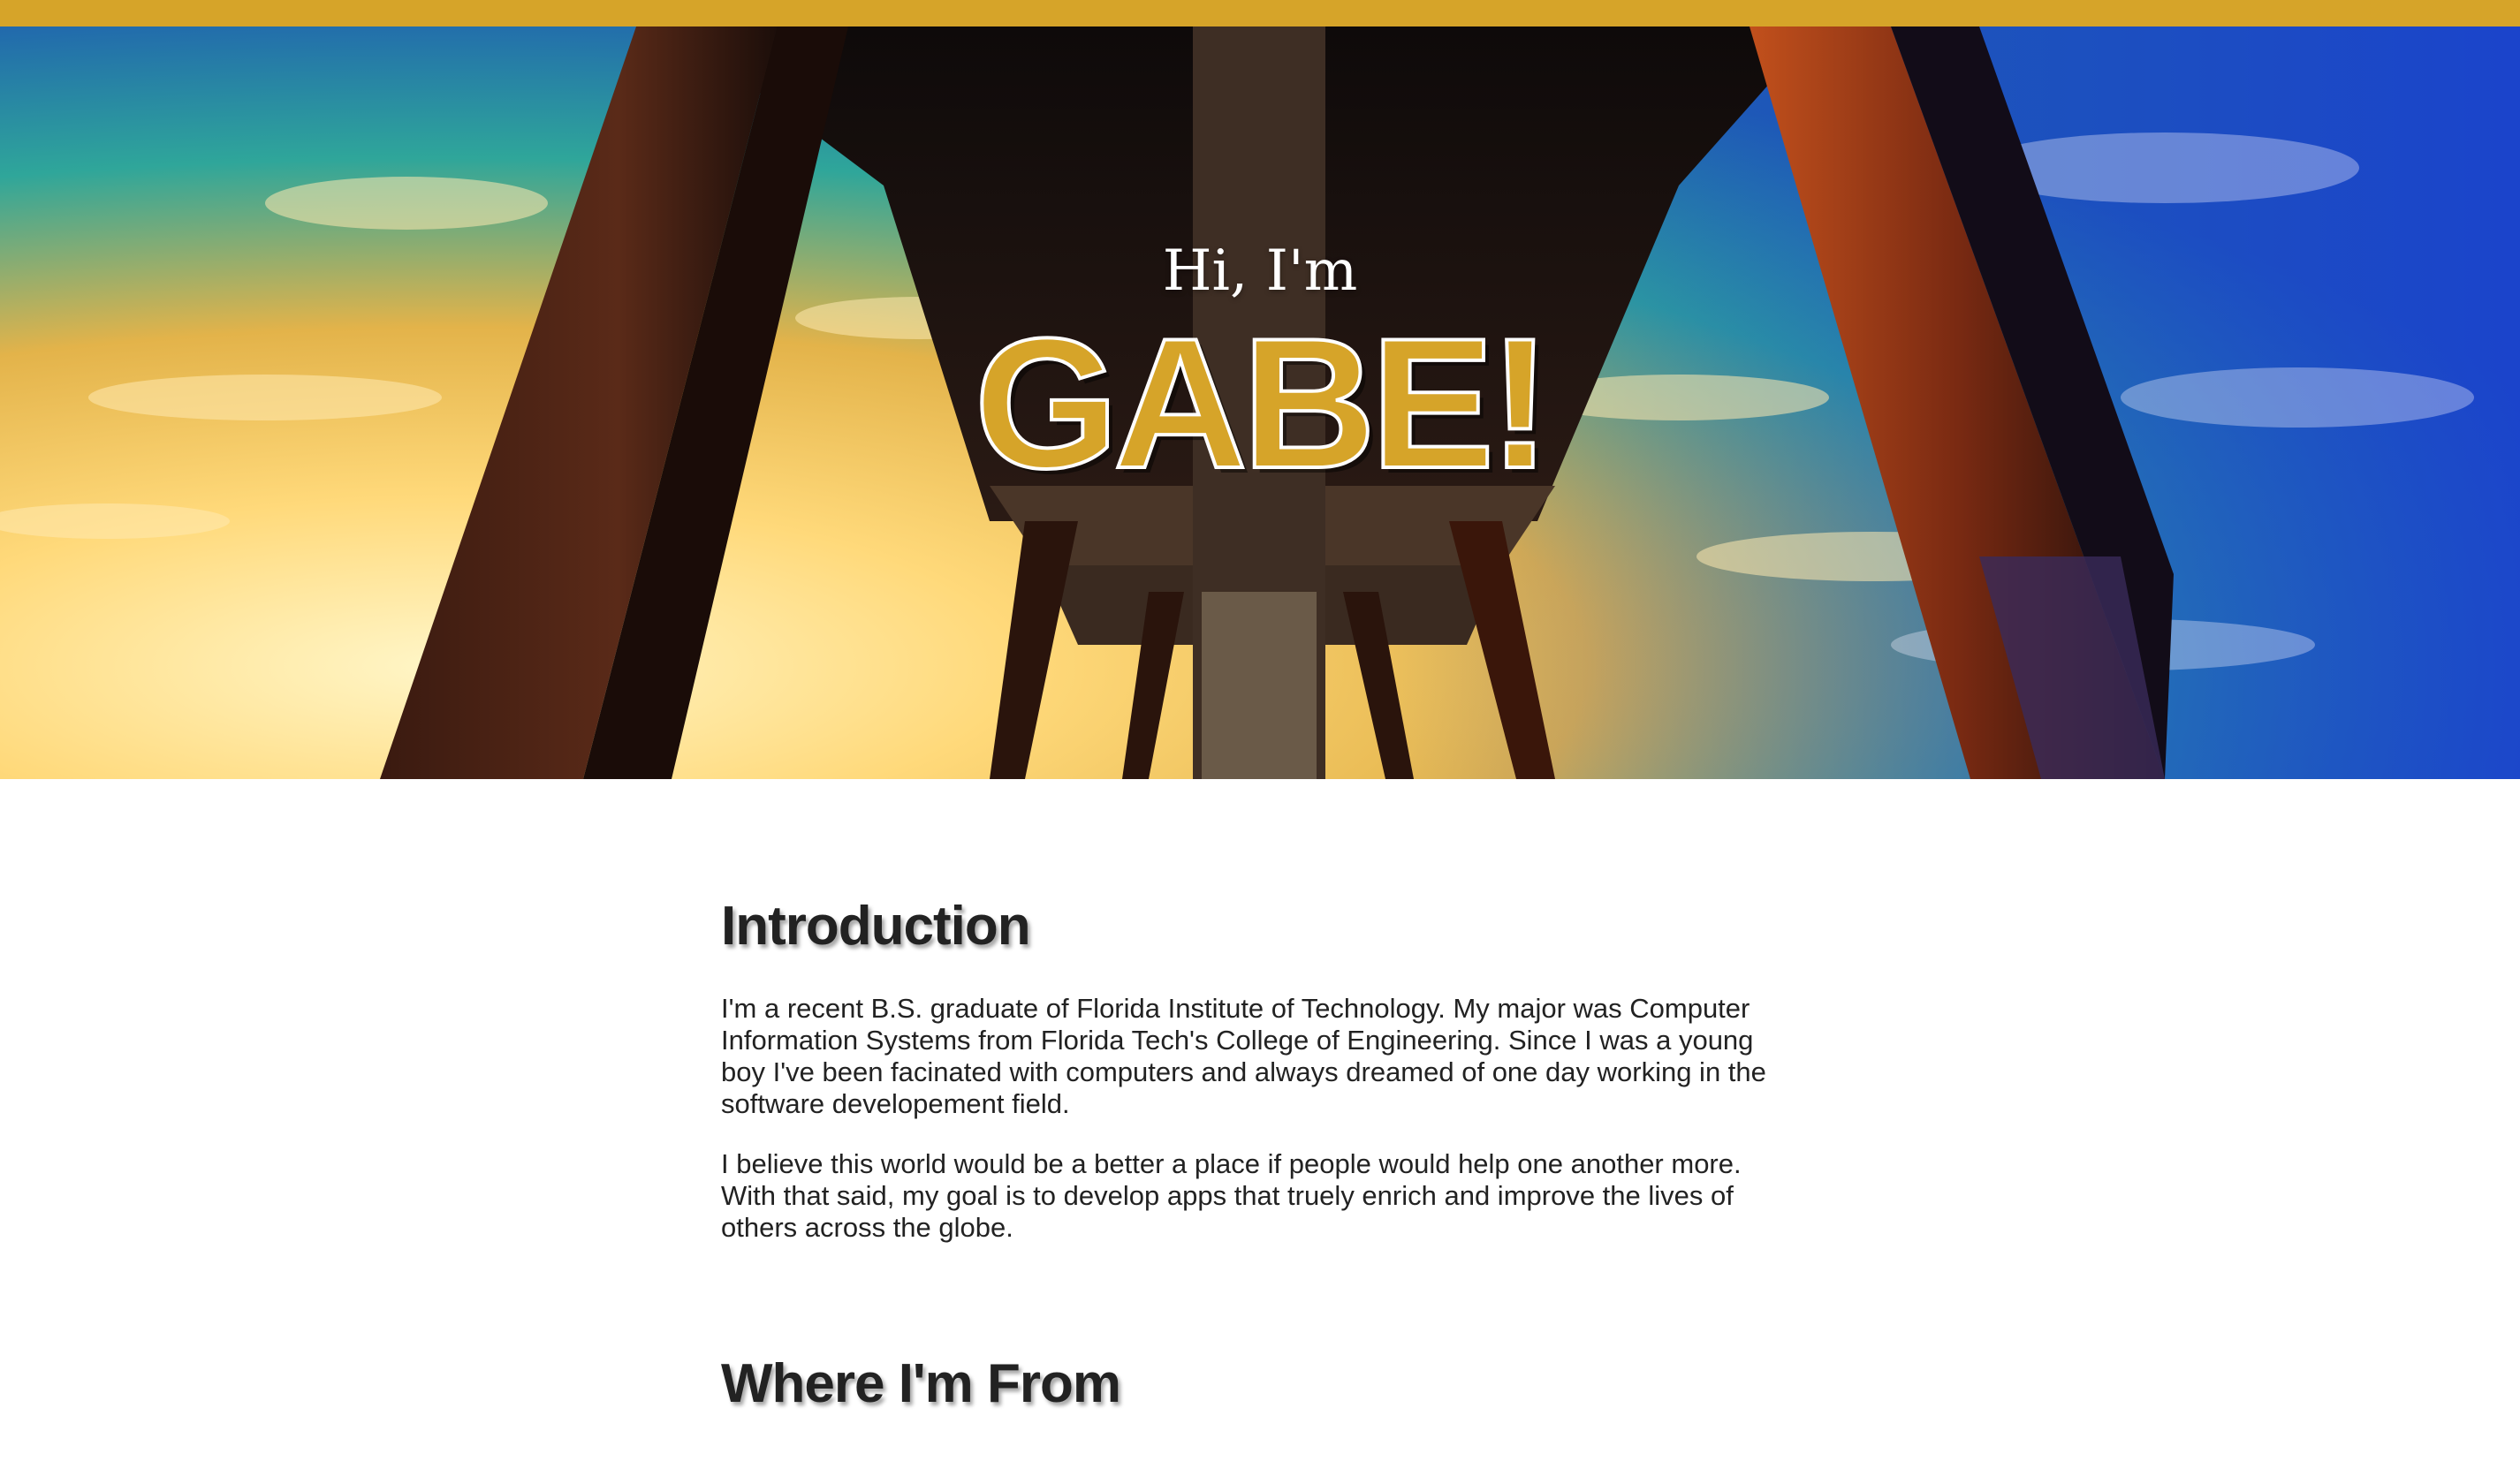  What do you see at coordinates (1260, 13) in the screenshot?
I see `top-accent-bar` at bounding box center [1260, 13].